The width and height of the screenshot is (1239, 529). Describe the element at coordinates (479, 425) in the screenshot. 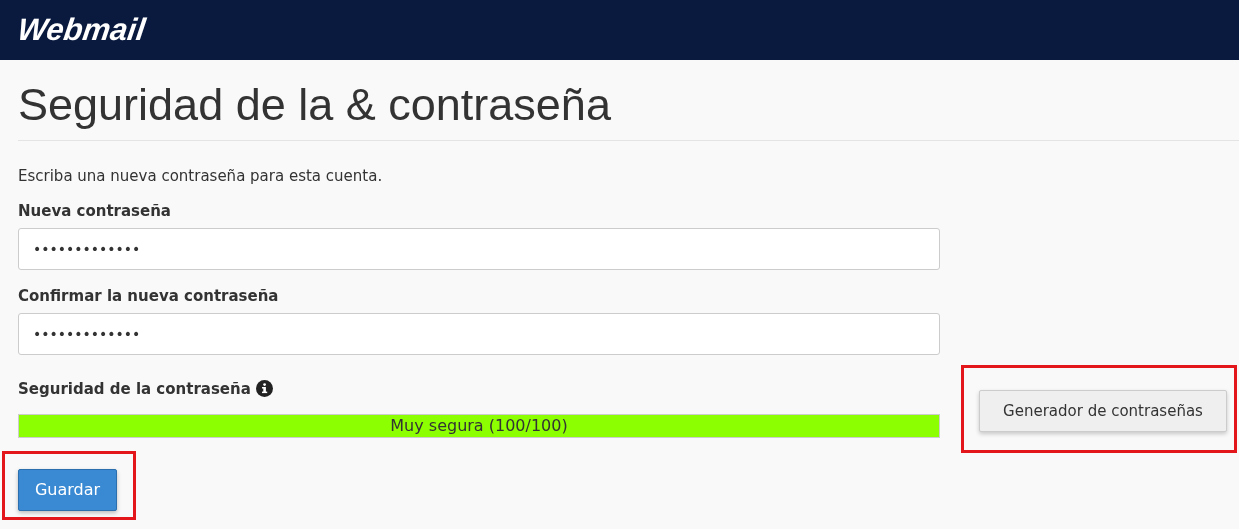

I see `strength-reading: Muy segura (100/100)` at that location.